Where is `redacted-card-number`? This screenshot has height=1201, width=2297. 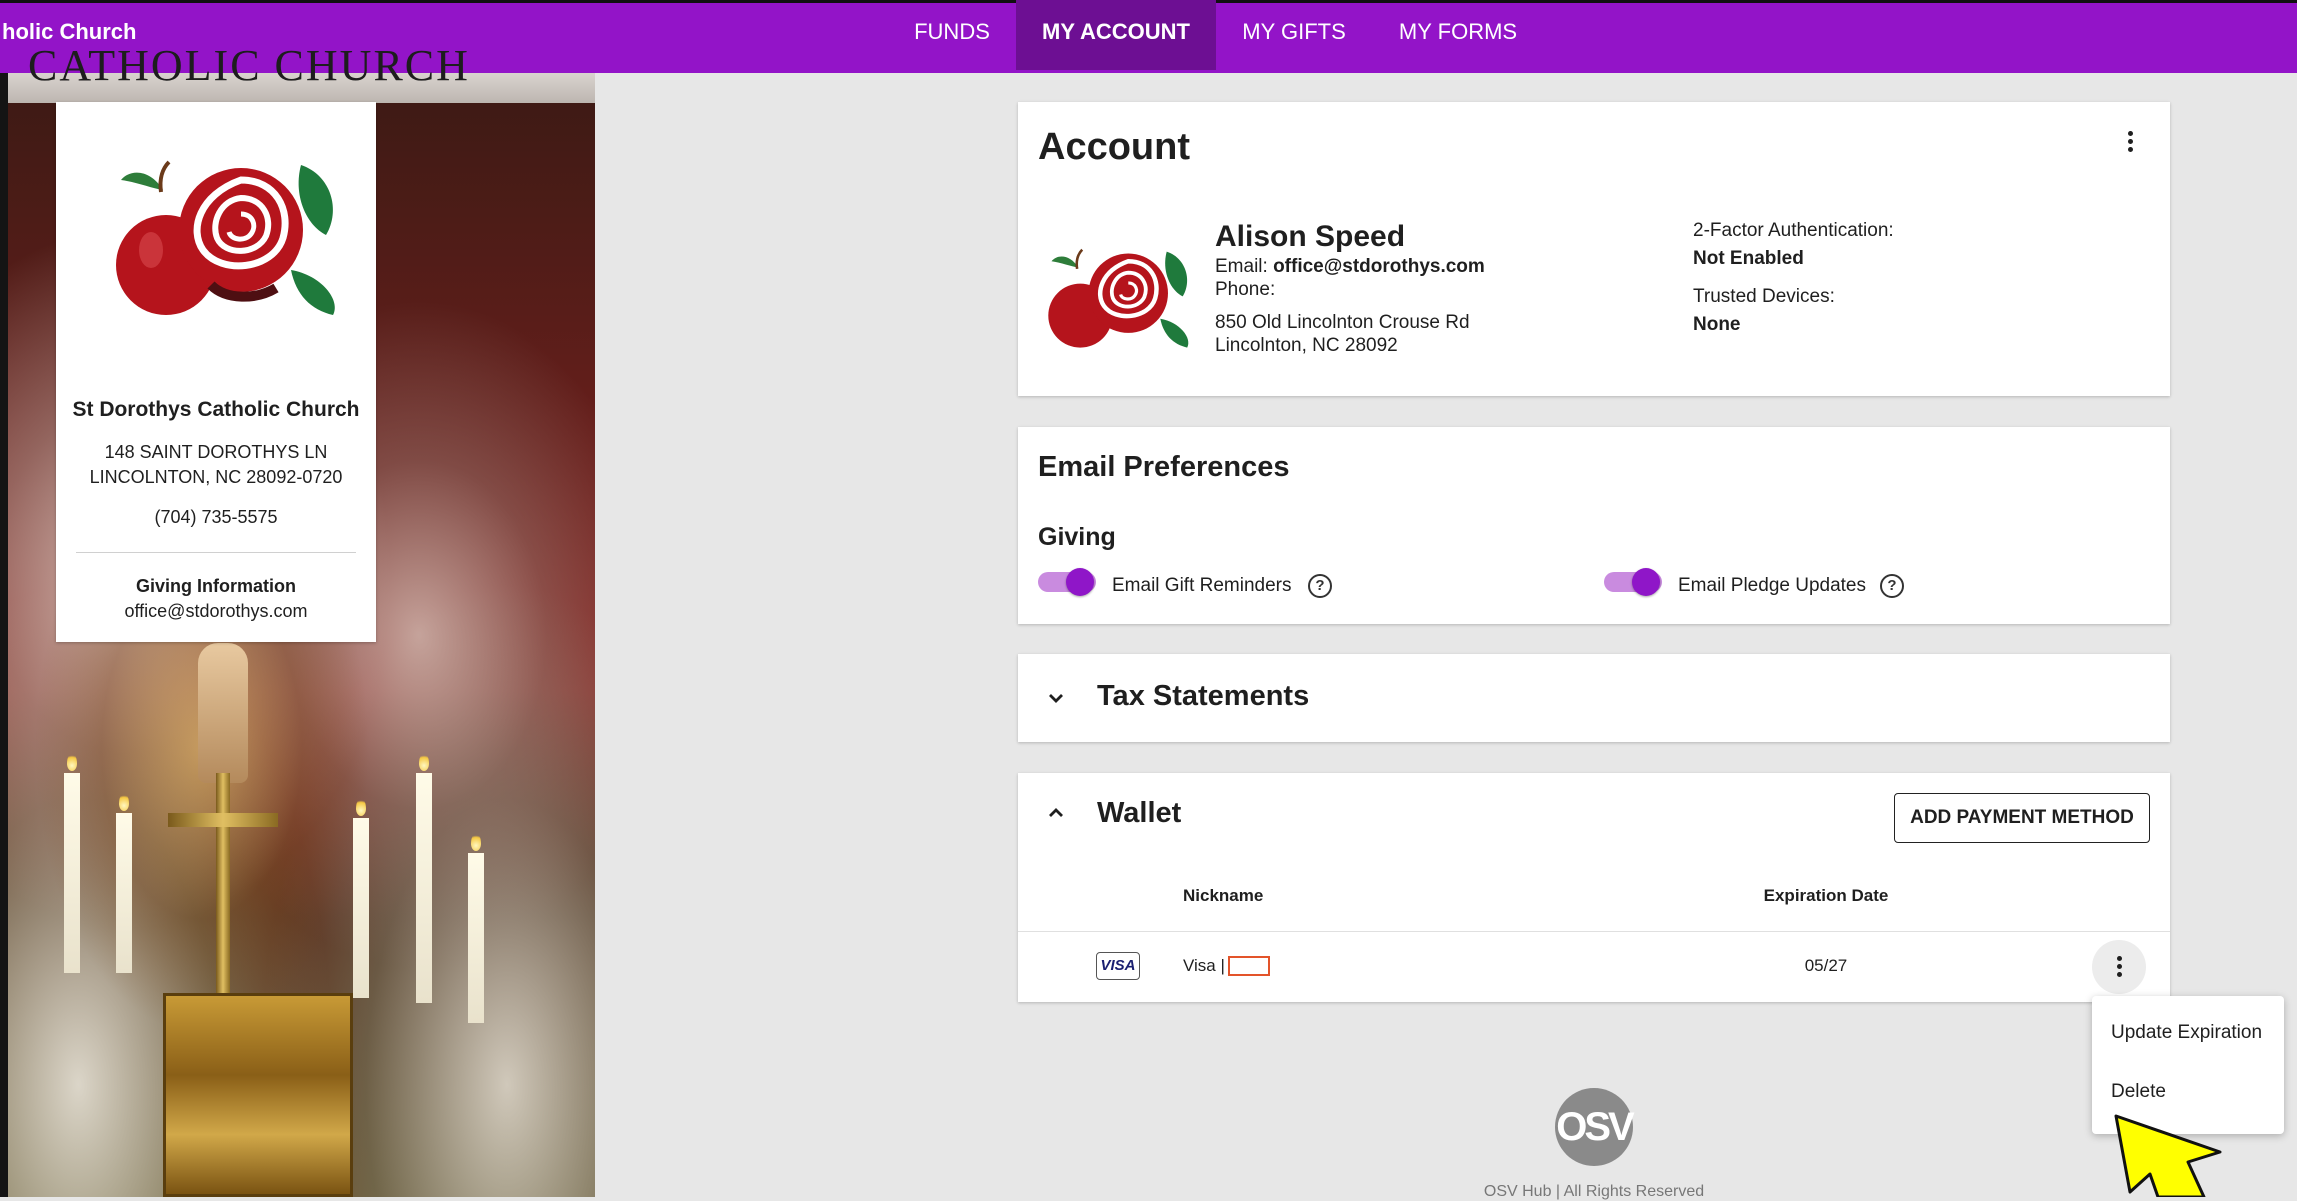 redacted-card-number is located at coordinates (1249, 966).